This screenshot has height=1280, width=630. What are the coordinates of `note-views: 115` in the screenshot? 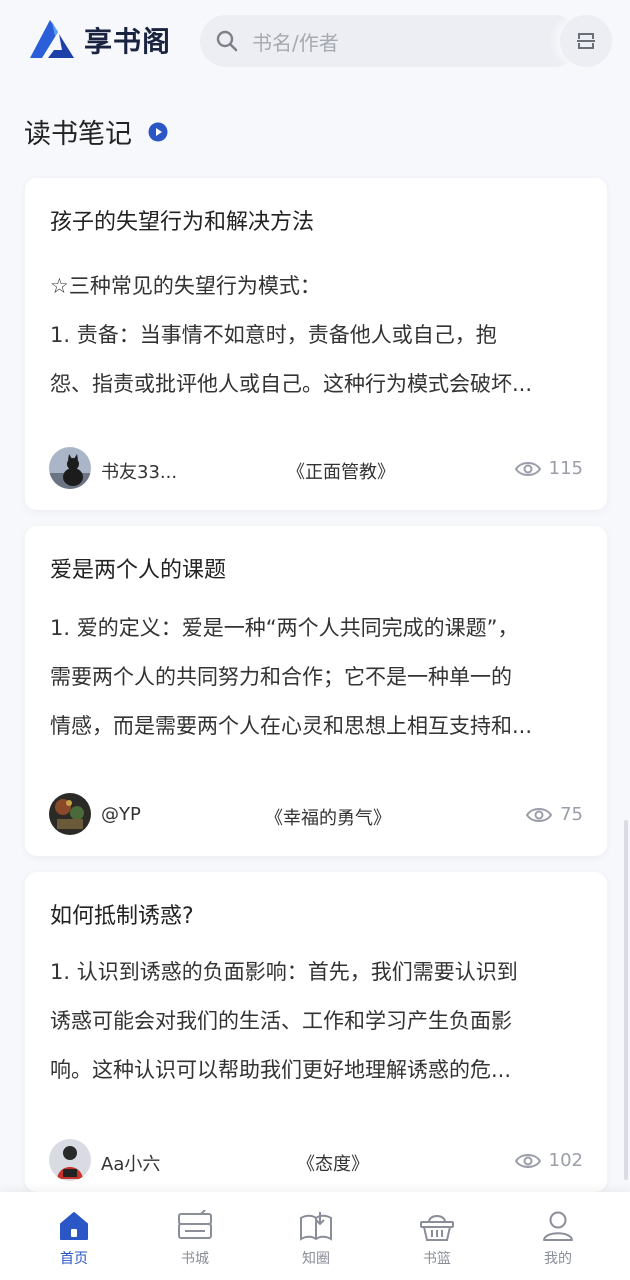 It's located at (548, 468).